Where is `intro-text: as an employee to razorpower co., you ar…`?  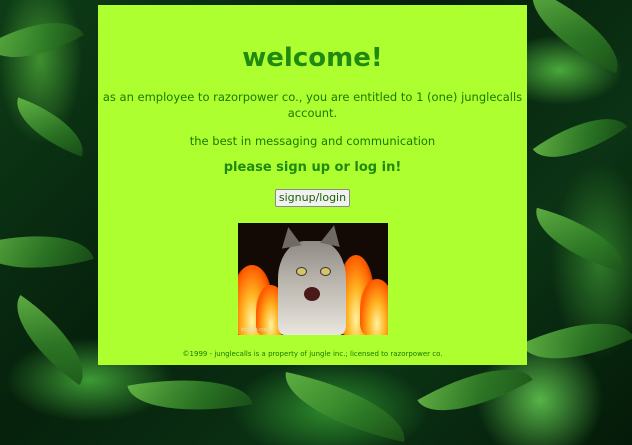 intro-text: as an employee to razorpower co., you ar… is located at coordinates (312, 105).